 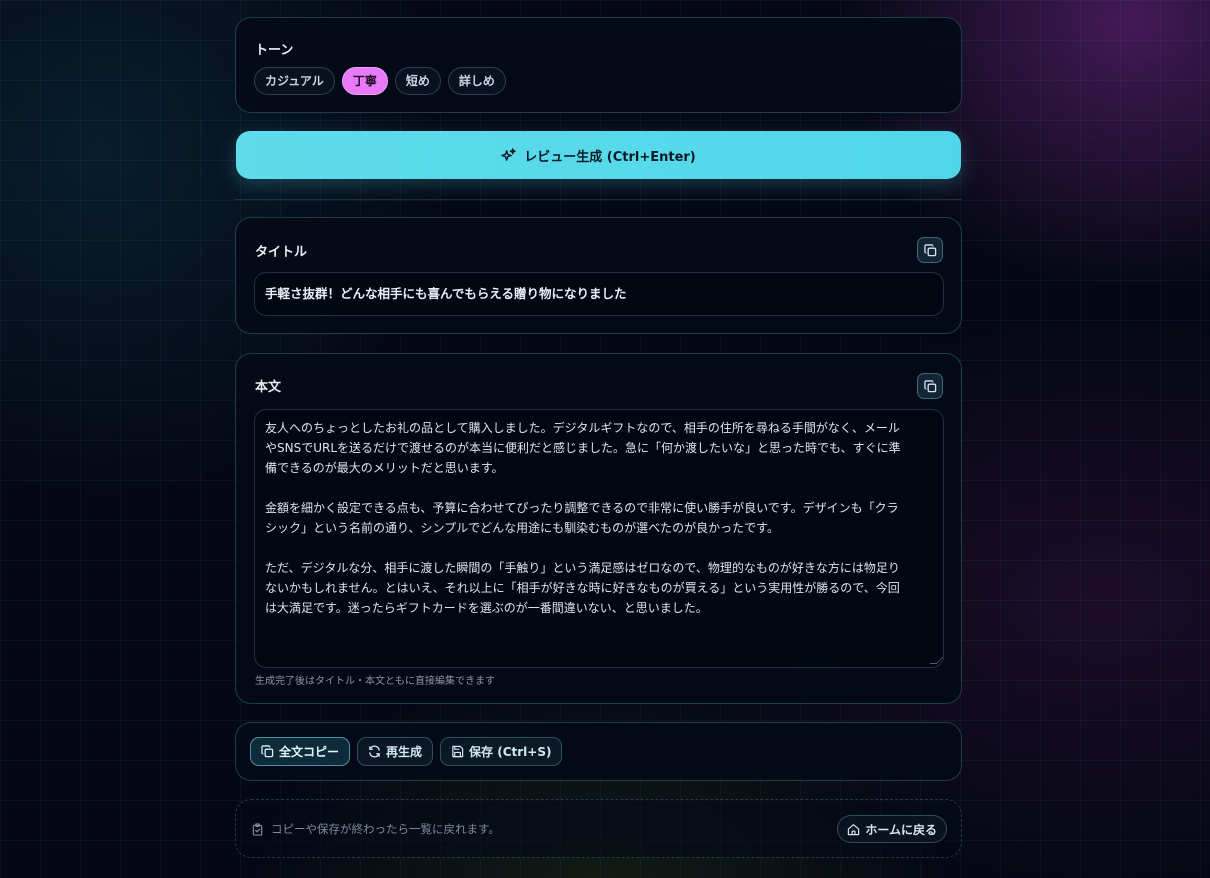 I want to click on tone-options: カジュアル 丁寧 短め 詳しめ, so click(x=380, y=81).